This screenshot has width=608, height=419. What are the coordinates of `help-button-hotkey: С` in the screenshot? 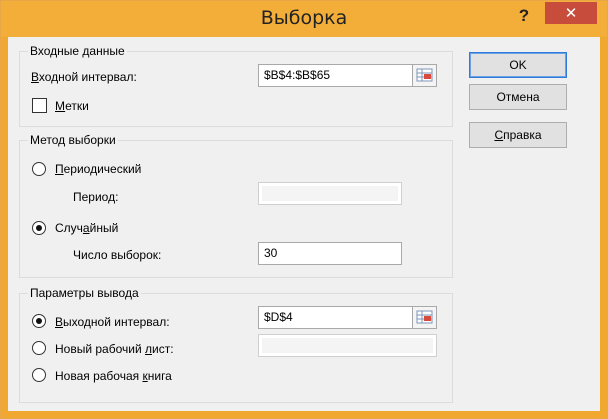 It's located at (499, 135).